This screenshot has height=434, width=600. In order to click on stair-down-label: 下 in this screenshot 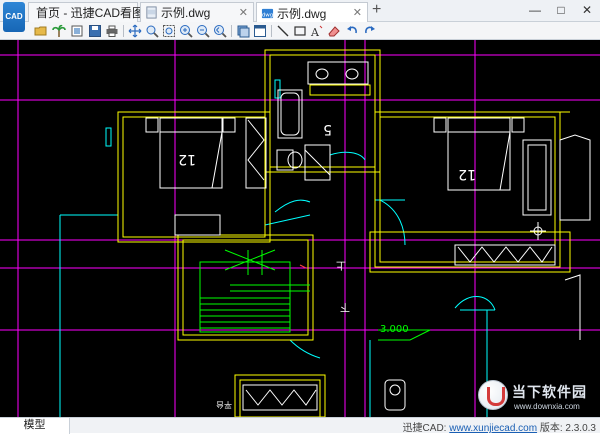, I will do `click(345, 306)`.